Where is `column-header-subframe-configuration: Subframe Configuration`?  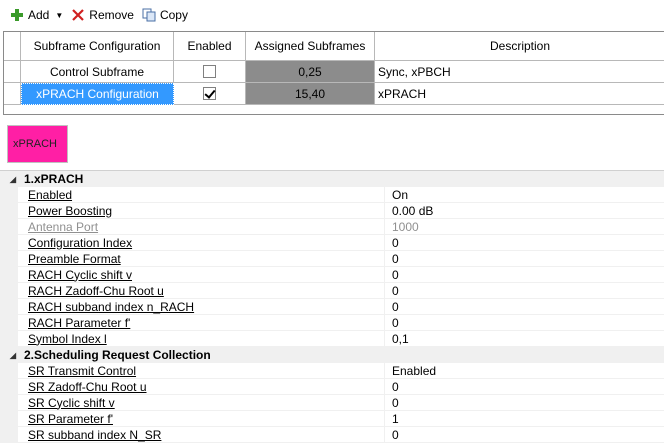
column-header-subframe-configuration: Subframe Configuration is located at coordinates (97, 46).